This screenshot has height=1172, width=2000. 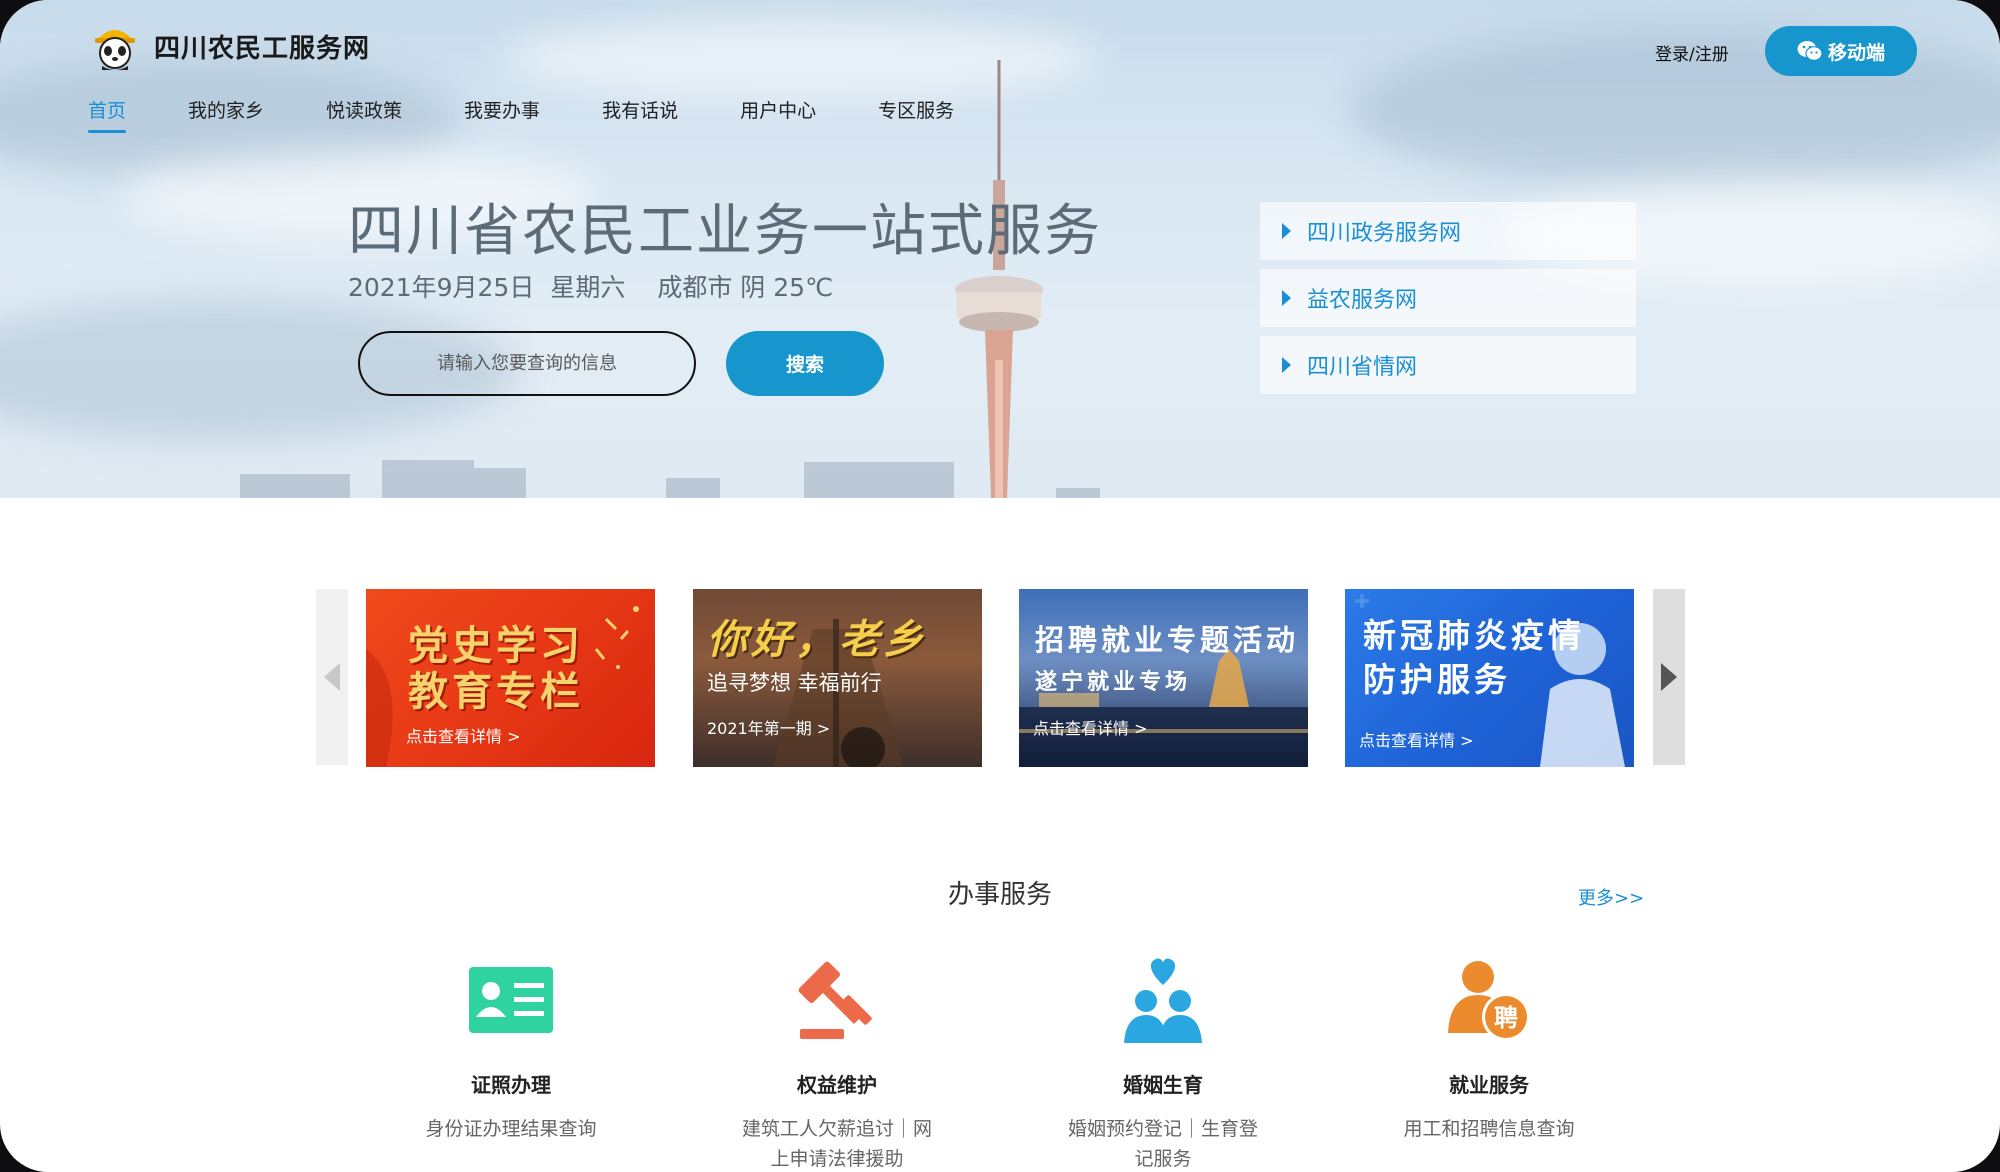 I want to click on quick-link-label: 四川政务服务网, so click(x=1384, y=233).